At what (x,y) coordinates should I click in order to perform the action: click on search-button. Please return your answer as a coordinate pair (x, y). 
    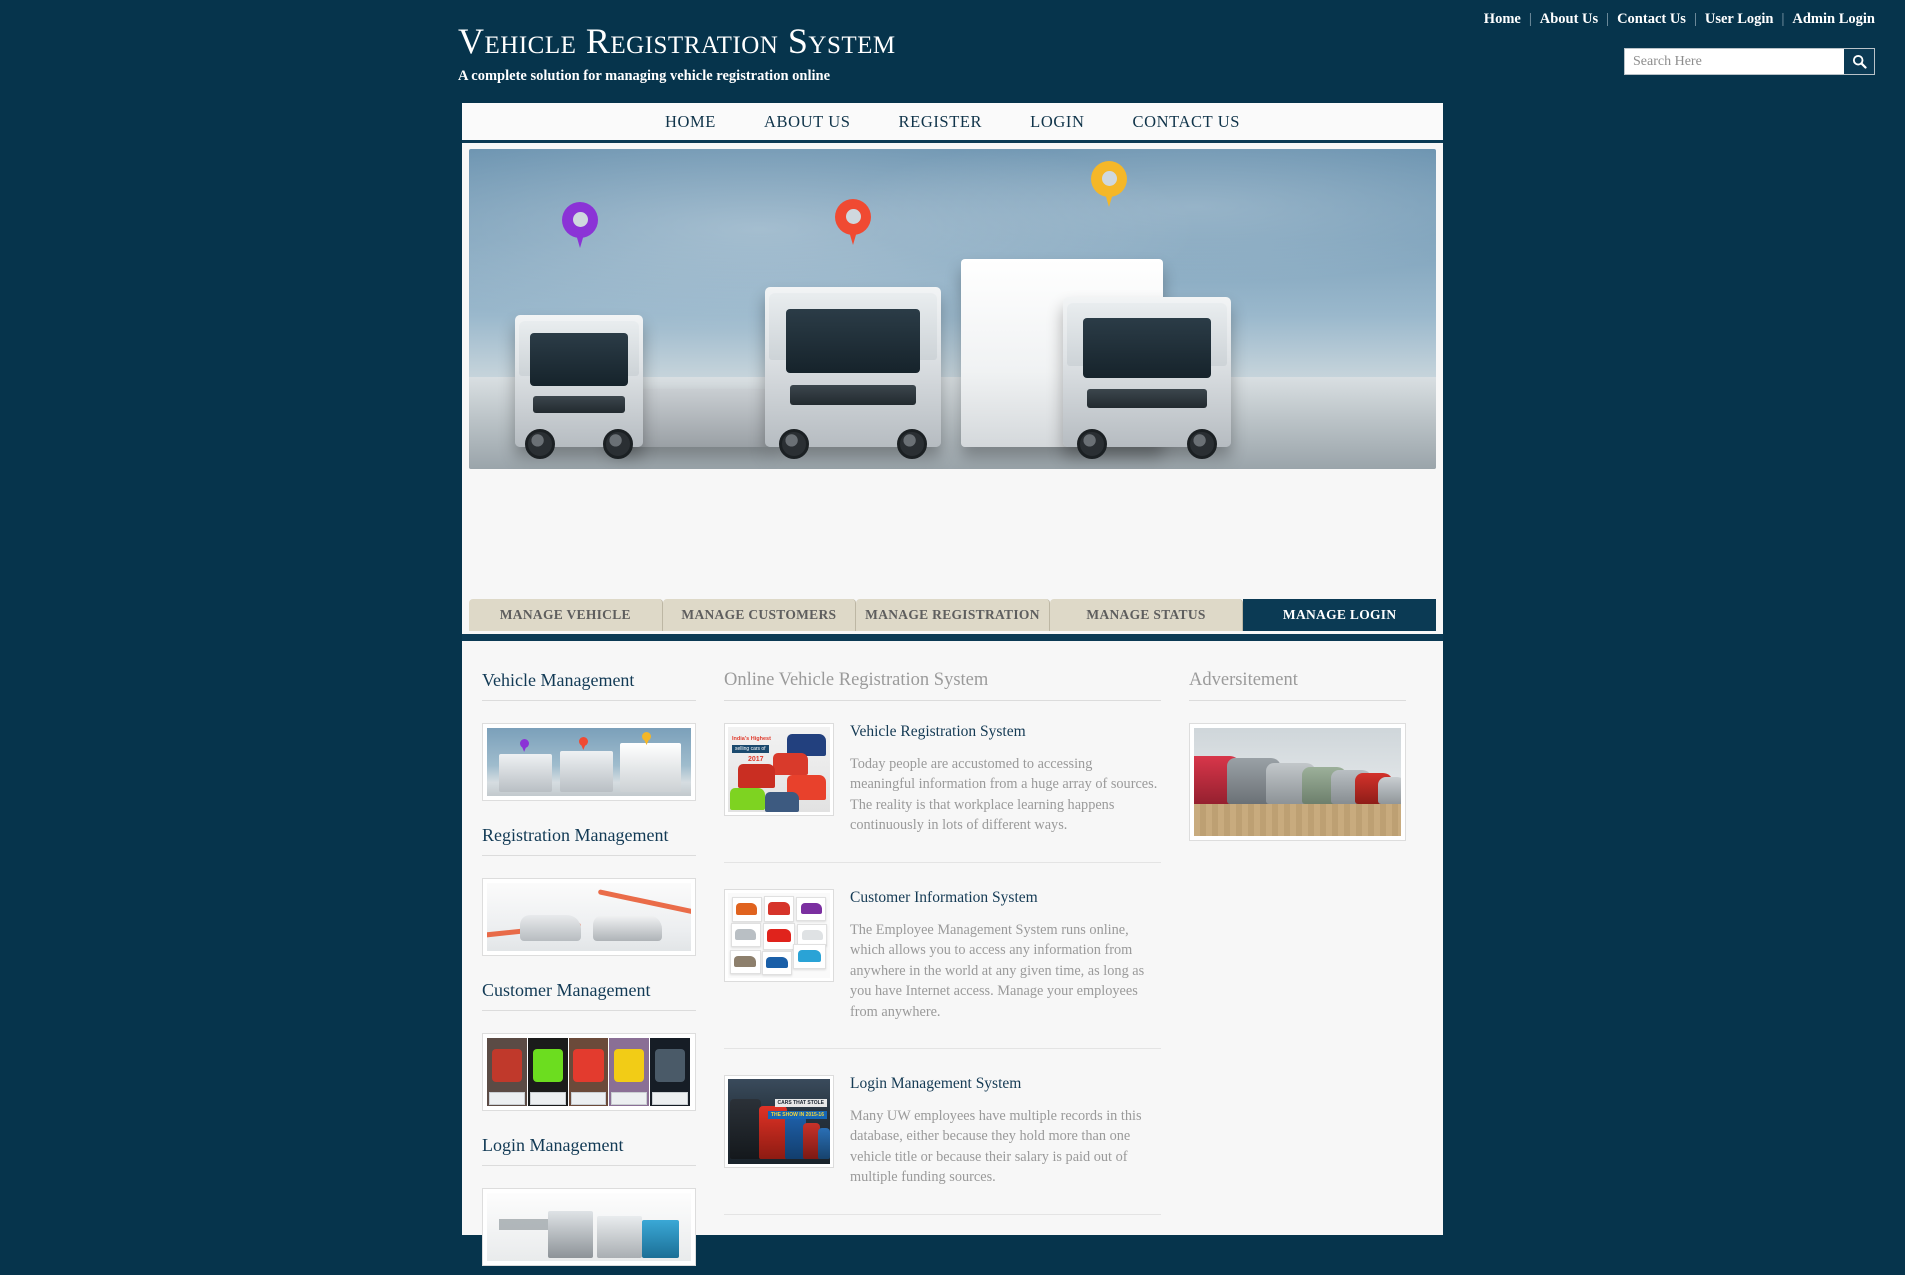
    Looking at the image, I should click on (1859, 61).